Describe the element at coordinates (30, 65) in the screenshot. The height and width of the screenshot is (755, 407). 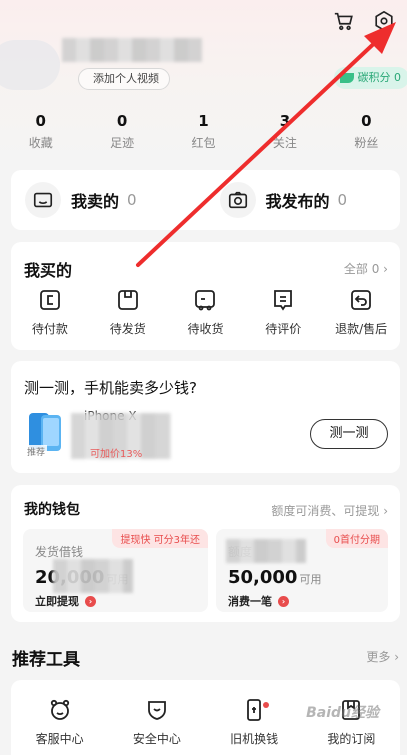
I see `avatar` at that location.